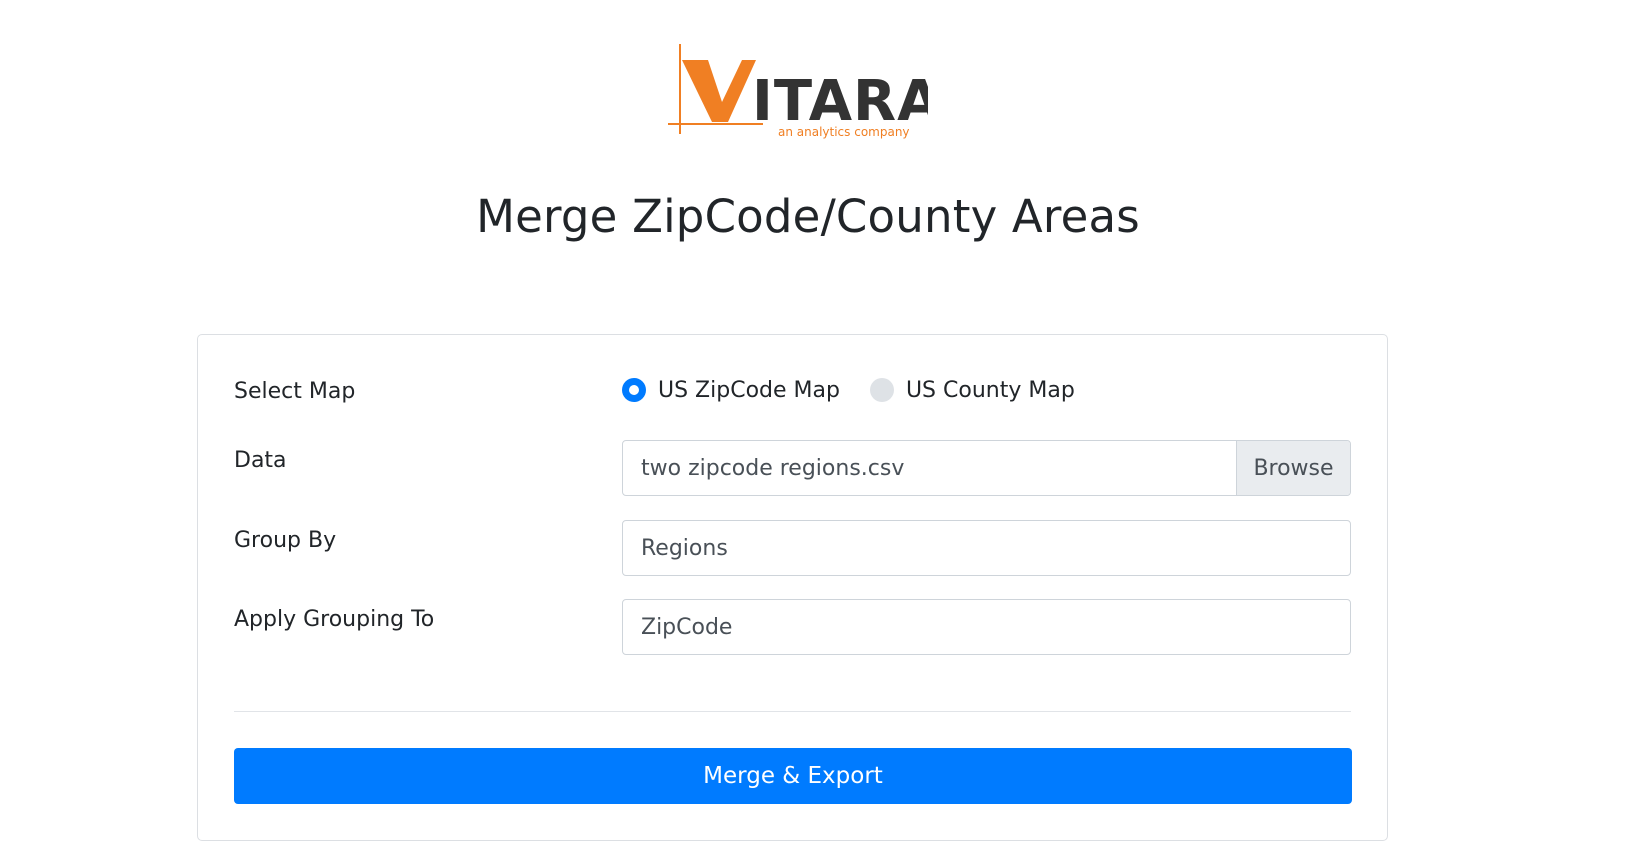  Describe the element at coordinates (1293, 468) in the screenshot. I see `browse-button: Browse` at that location.